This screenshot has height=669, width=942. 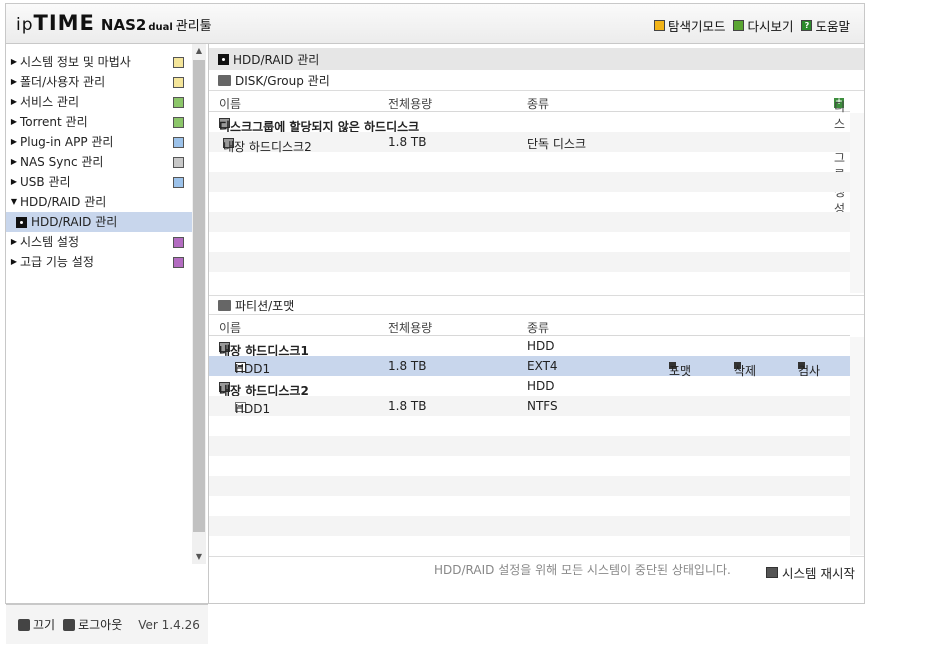 What do you see at coordinates (99, 102) in the screenshot?
I see `sidebar-item-service: ▶ 서비스 관리` at bounding box center [99, 102].